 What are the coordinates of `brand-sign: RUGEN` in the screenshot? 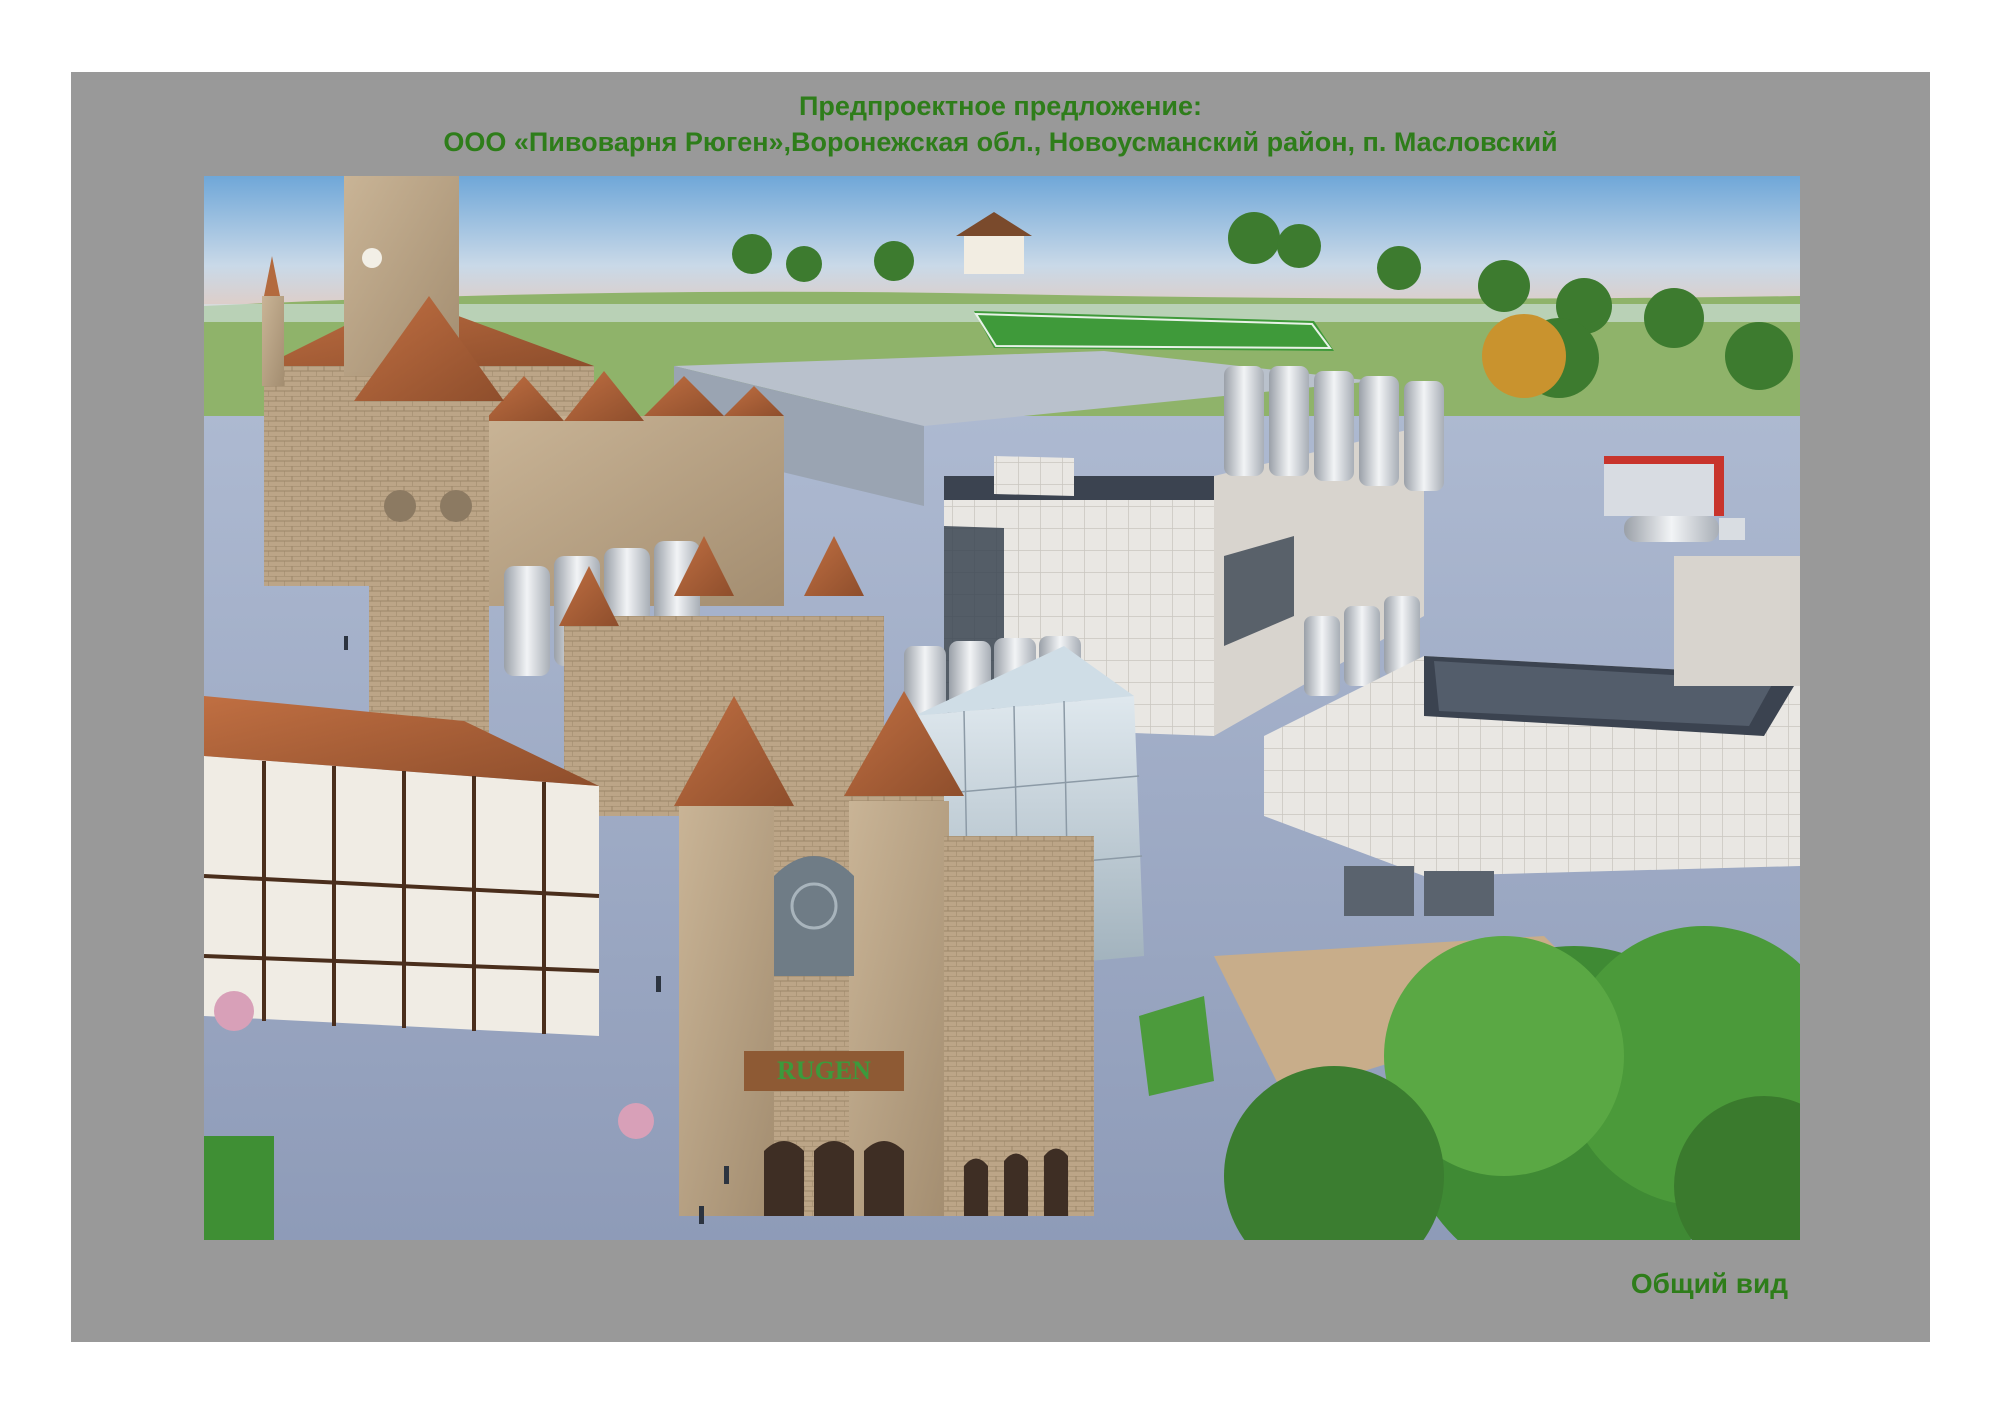 It's located at (824, 1070).